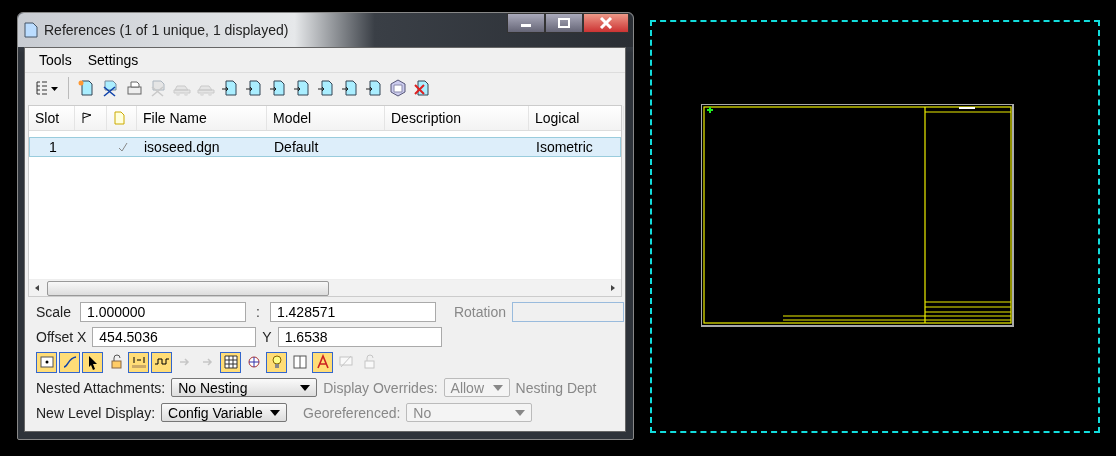  I want to click on horizontal-scrollbar, so click(325, 287).